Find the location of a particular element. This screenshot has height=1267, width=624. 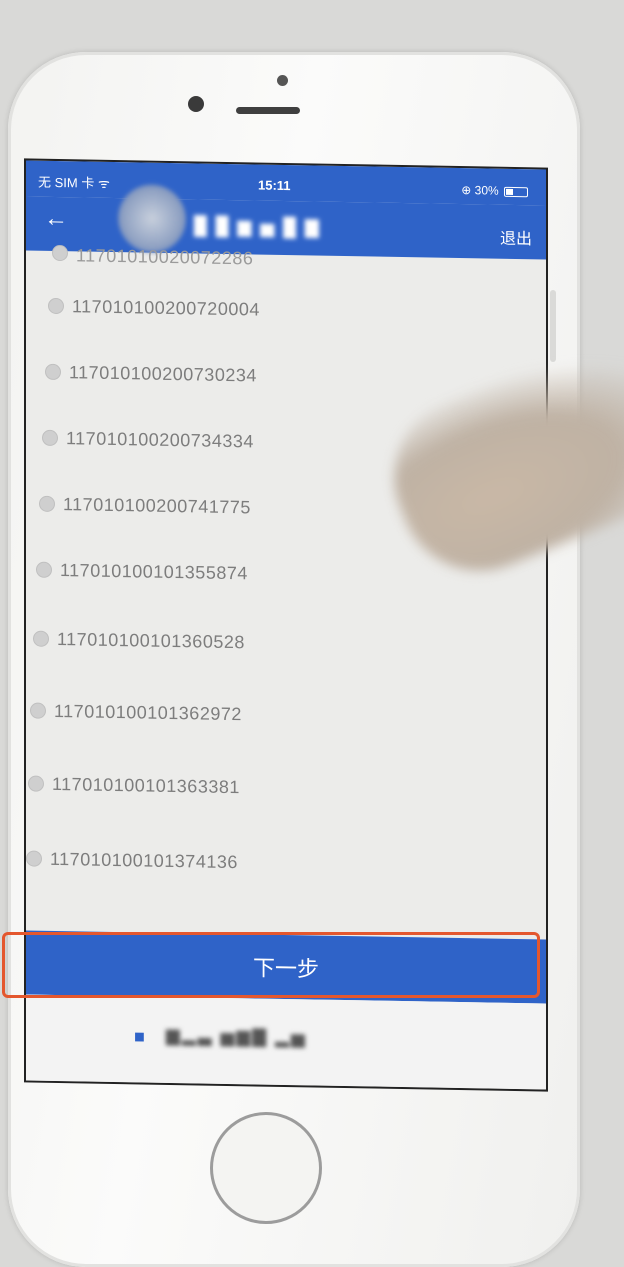

avatar is located at coordinates (152, 219).